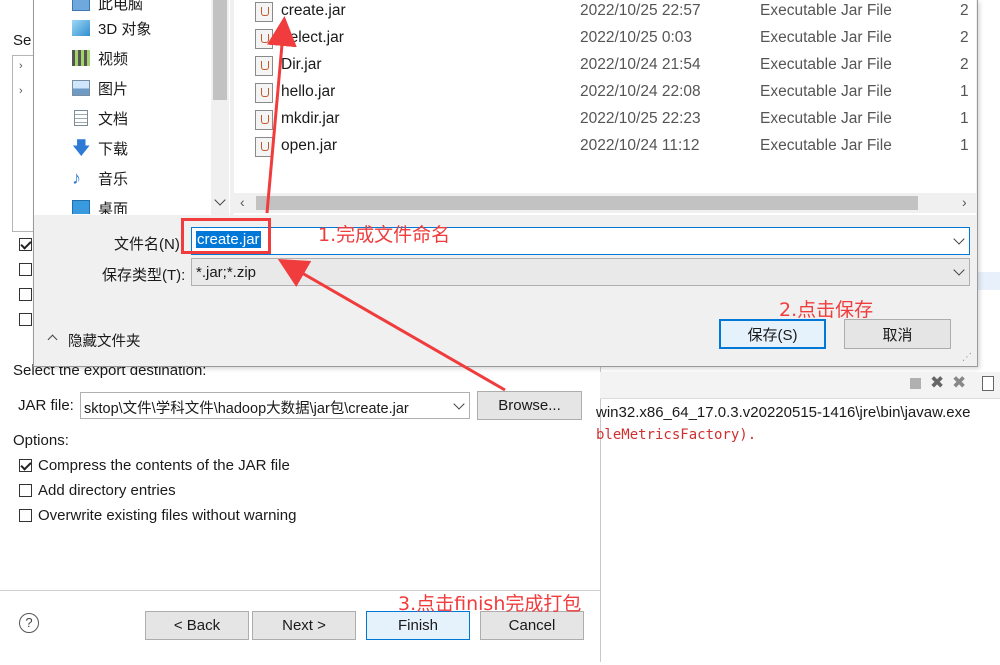  What do you see at coordinates (391, 325) in the screenshot?
I see `arrow-from-browse` at bounding box center [391, 325].